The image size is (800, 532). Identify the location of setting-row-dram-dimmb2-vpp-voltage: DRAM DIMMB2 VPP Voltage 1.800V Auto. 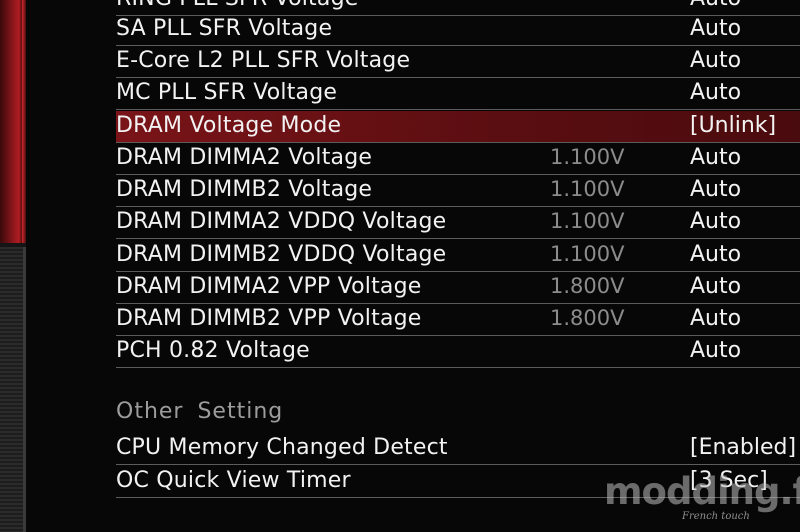
(458, 320).